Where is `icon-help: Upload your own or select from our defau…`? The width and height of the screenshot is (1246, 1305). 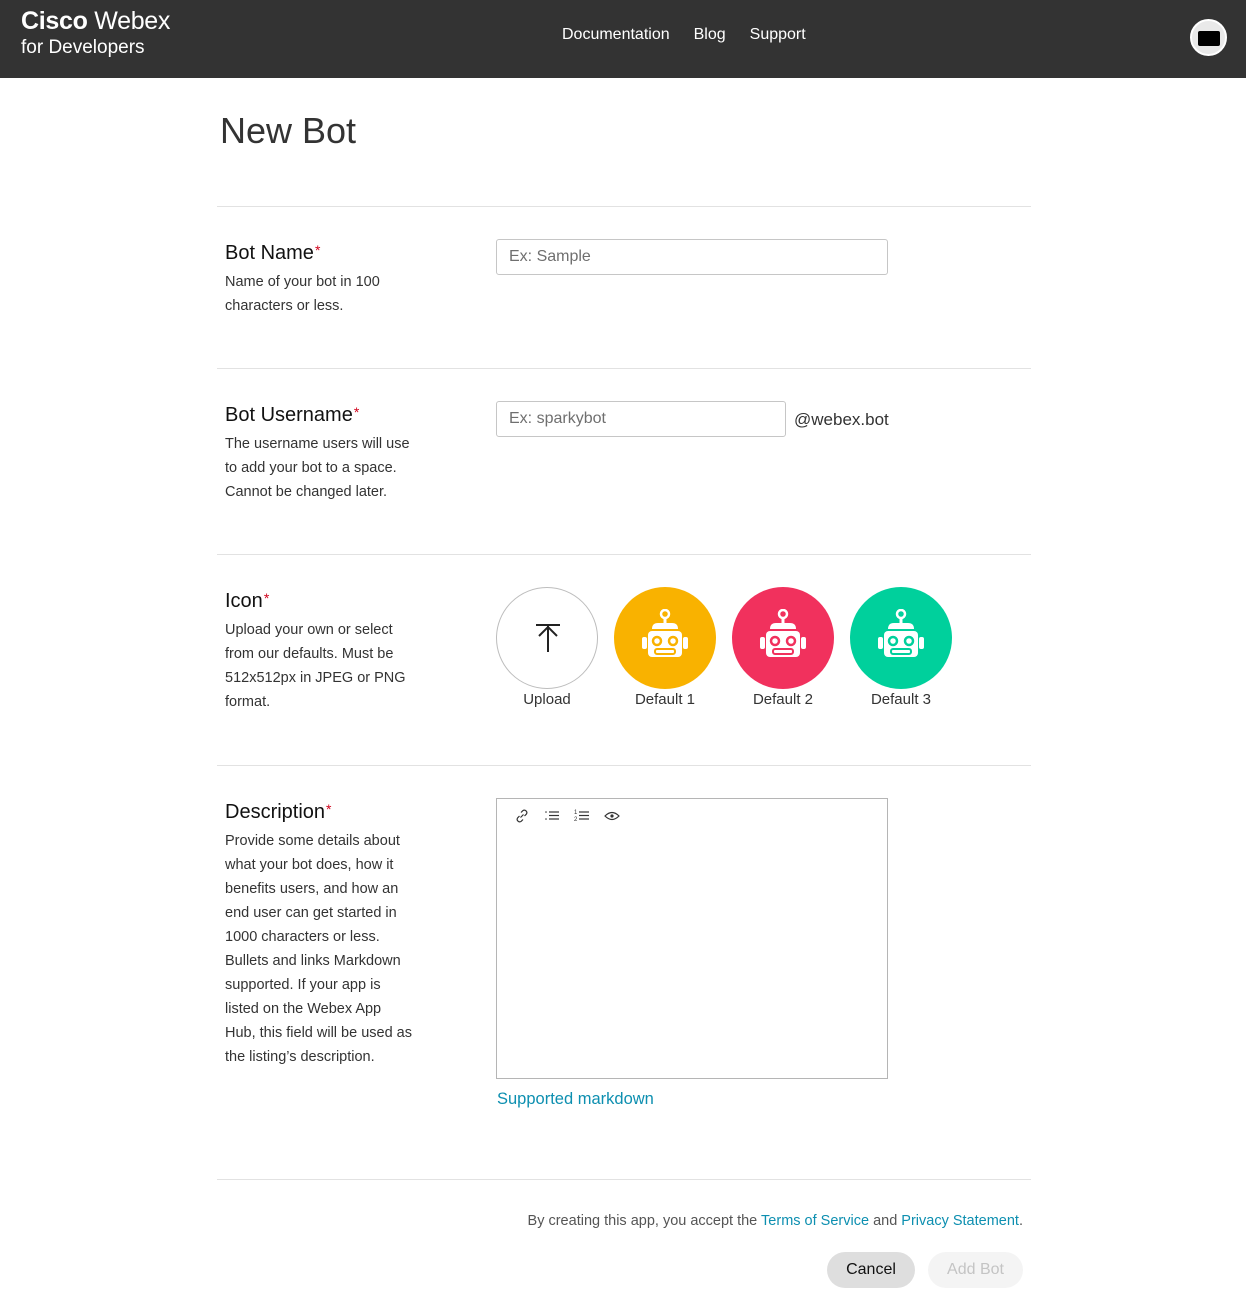
icon-help: Upload your own or select from our defau… is located at coordinates (315, 666).